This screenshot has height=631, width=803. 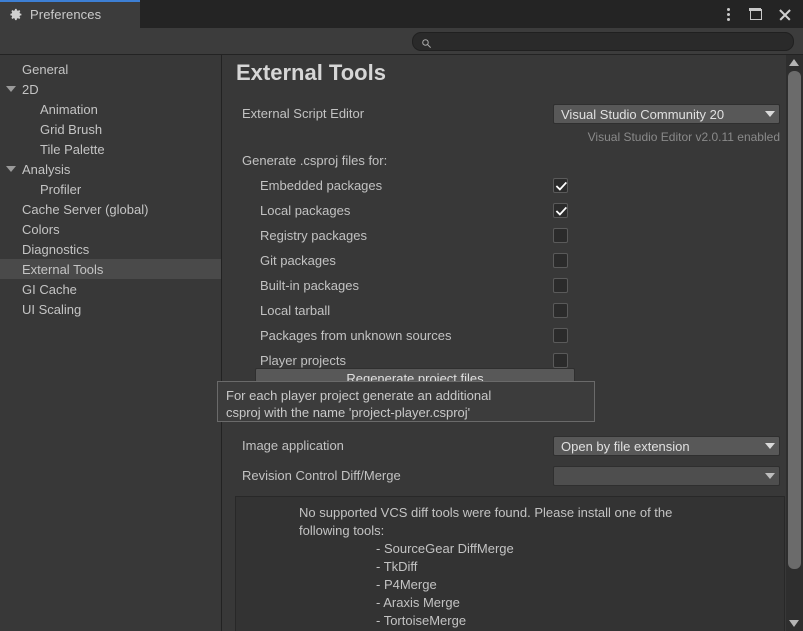 I want to click on kebab-menu-icon, so click(x=728, y=14).